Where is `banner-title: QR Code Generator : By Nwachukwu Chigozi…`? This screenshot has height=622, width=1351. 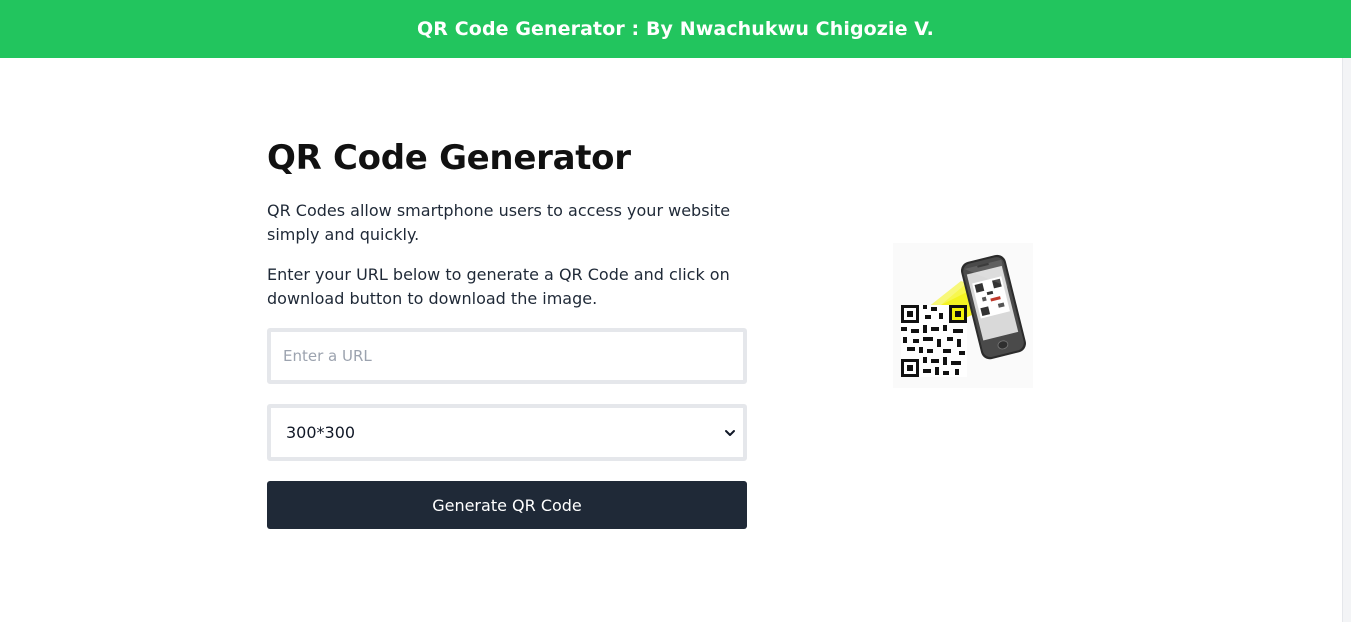 banner-title: QR Code Generator : By Nwachukwu Chigozi… is located at coordinates (675, 29).